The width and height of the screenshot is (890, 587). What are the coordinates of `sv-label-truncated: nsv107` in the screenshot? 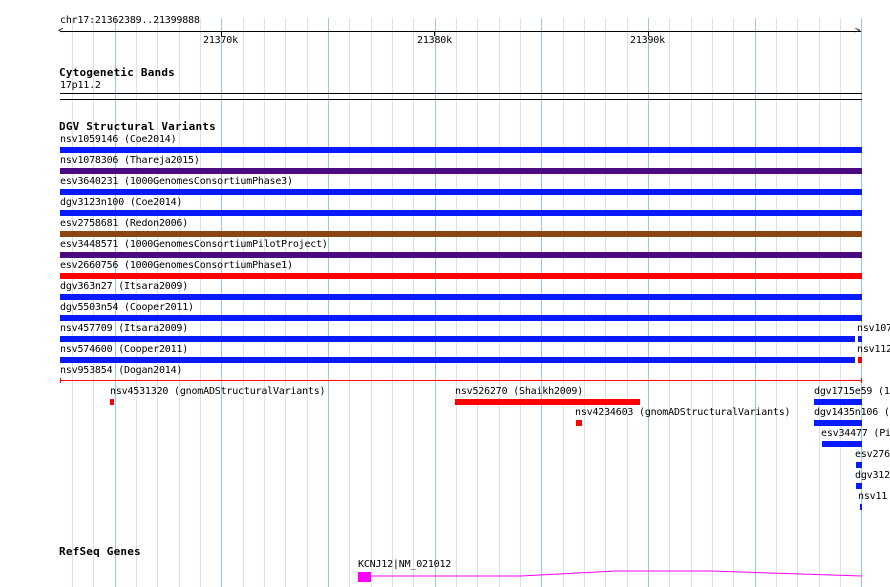 It's located at (873, 328).